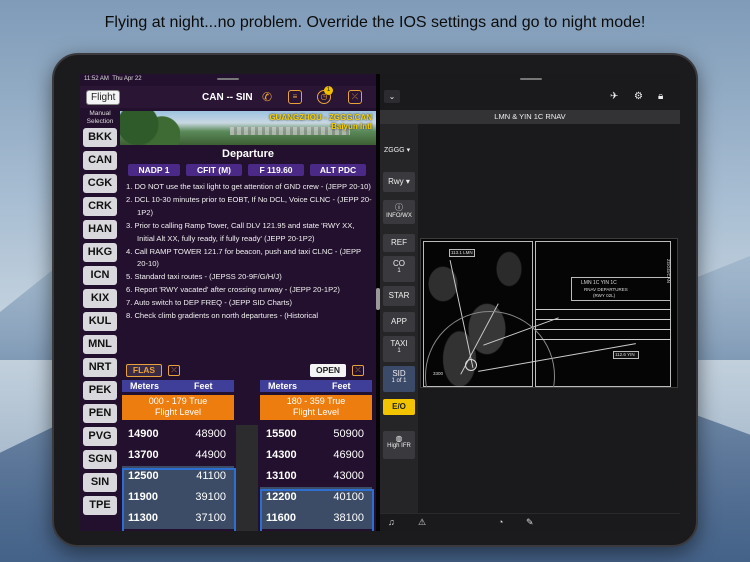  What do you see at coordinates (399, 379) in the screenshot?
I see `sid-button: SID 1 of 1` at bounding box center [399, 379].